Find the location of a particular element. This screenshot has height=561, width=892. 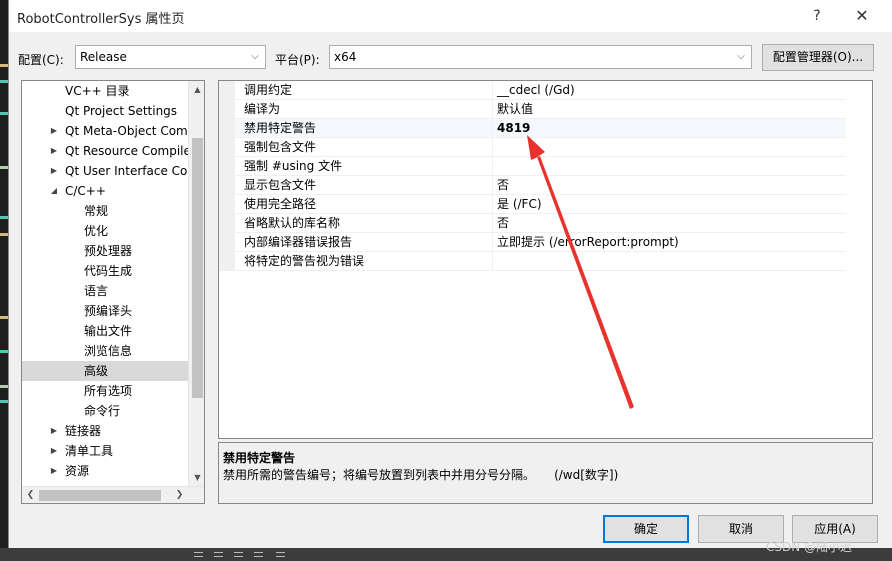

tree-item-code-generation: 代码生成 is located at coordinates (105, 271).